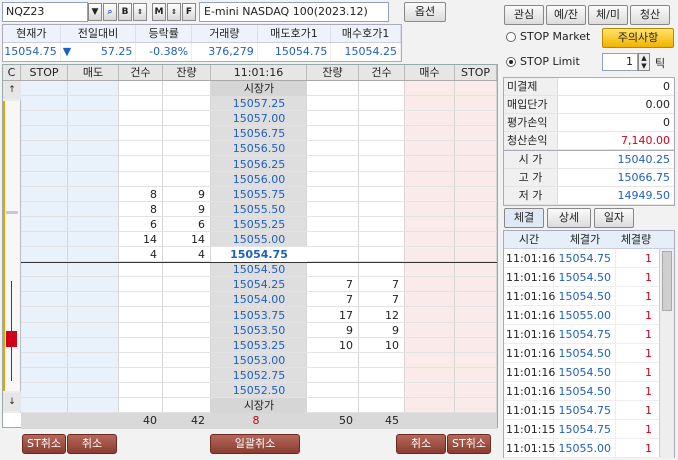 This screenshot has width=678, height=460. Describe the element at coordinates (421, 444) in the screenshot. I see `cancel-right-button: 취소` at that location.